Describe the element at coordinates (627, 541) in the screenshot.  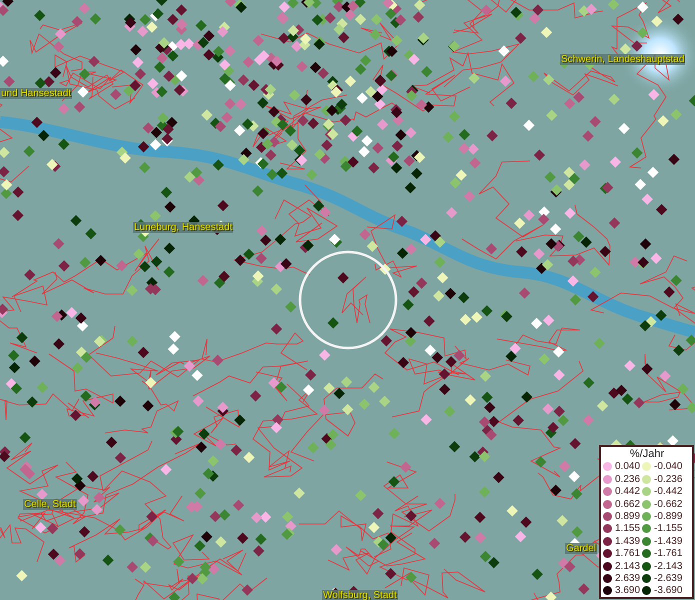
I see `legend-value: 1.439` at that location.